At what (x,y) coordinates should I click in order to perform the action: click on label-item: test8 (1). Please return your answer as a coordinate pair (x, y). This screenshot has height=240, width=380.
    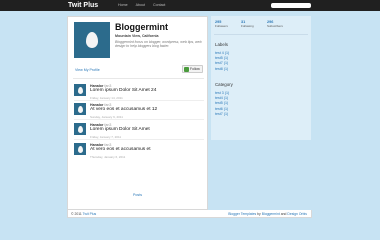
    Looking at the image, I should click on (222, 69).